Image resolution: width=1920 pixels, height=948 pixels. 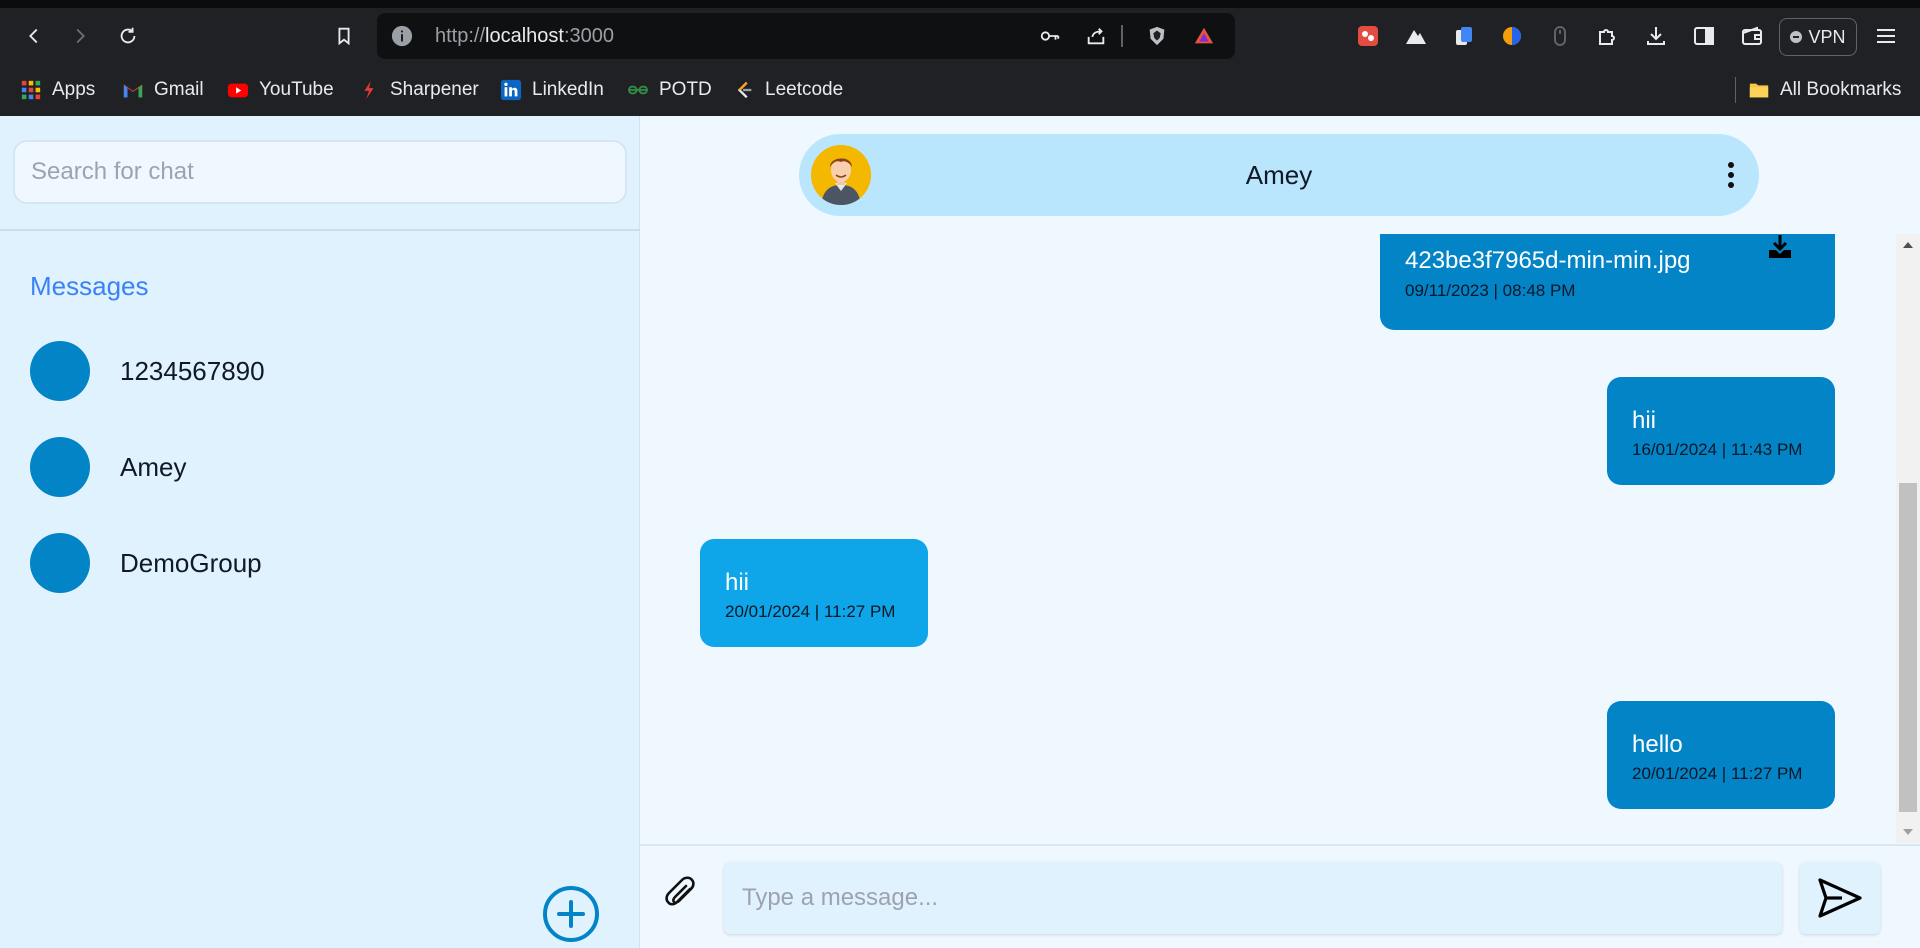 I want to click on chat-name: 1234567890, so click(x=192, y=370).